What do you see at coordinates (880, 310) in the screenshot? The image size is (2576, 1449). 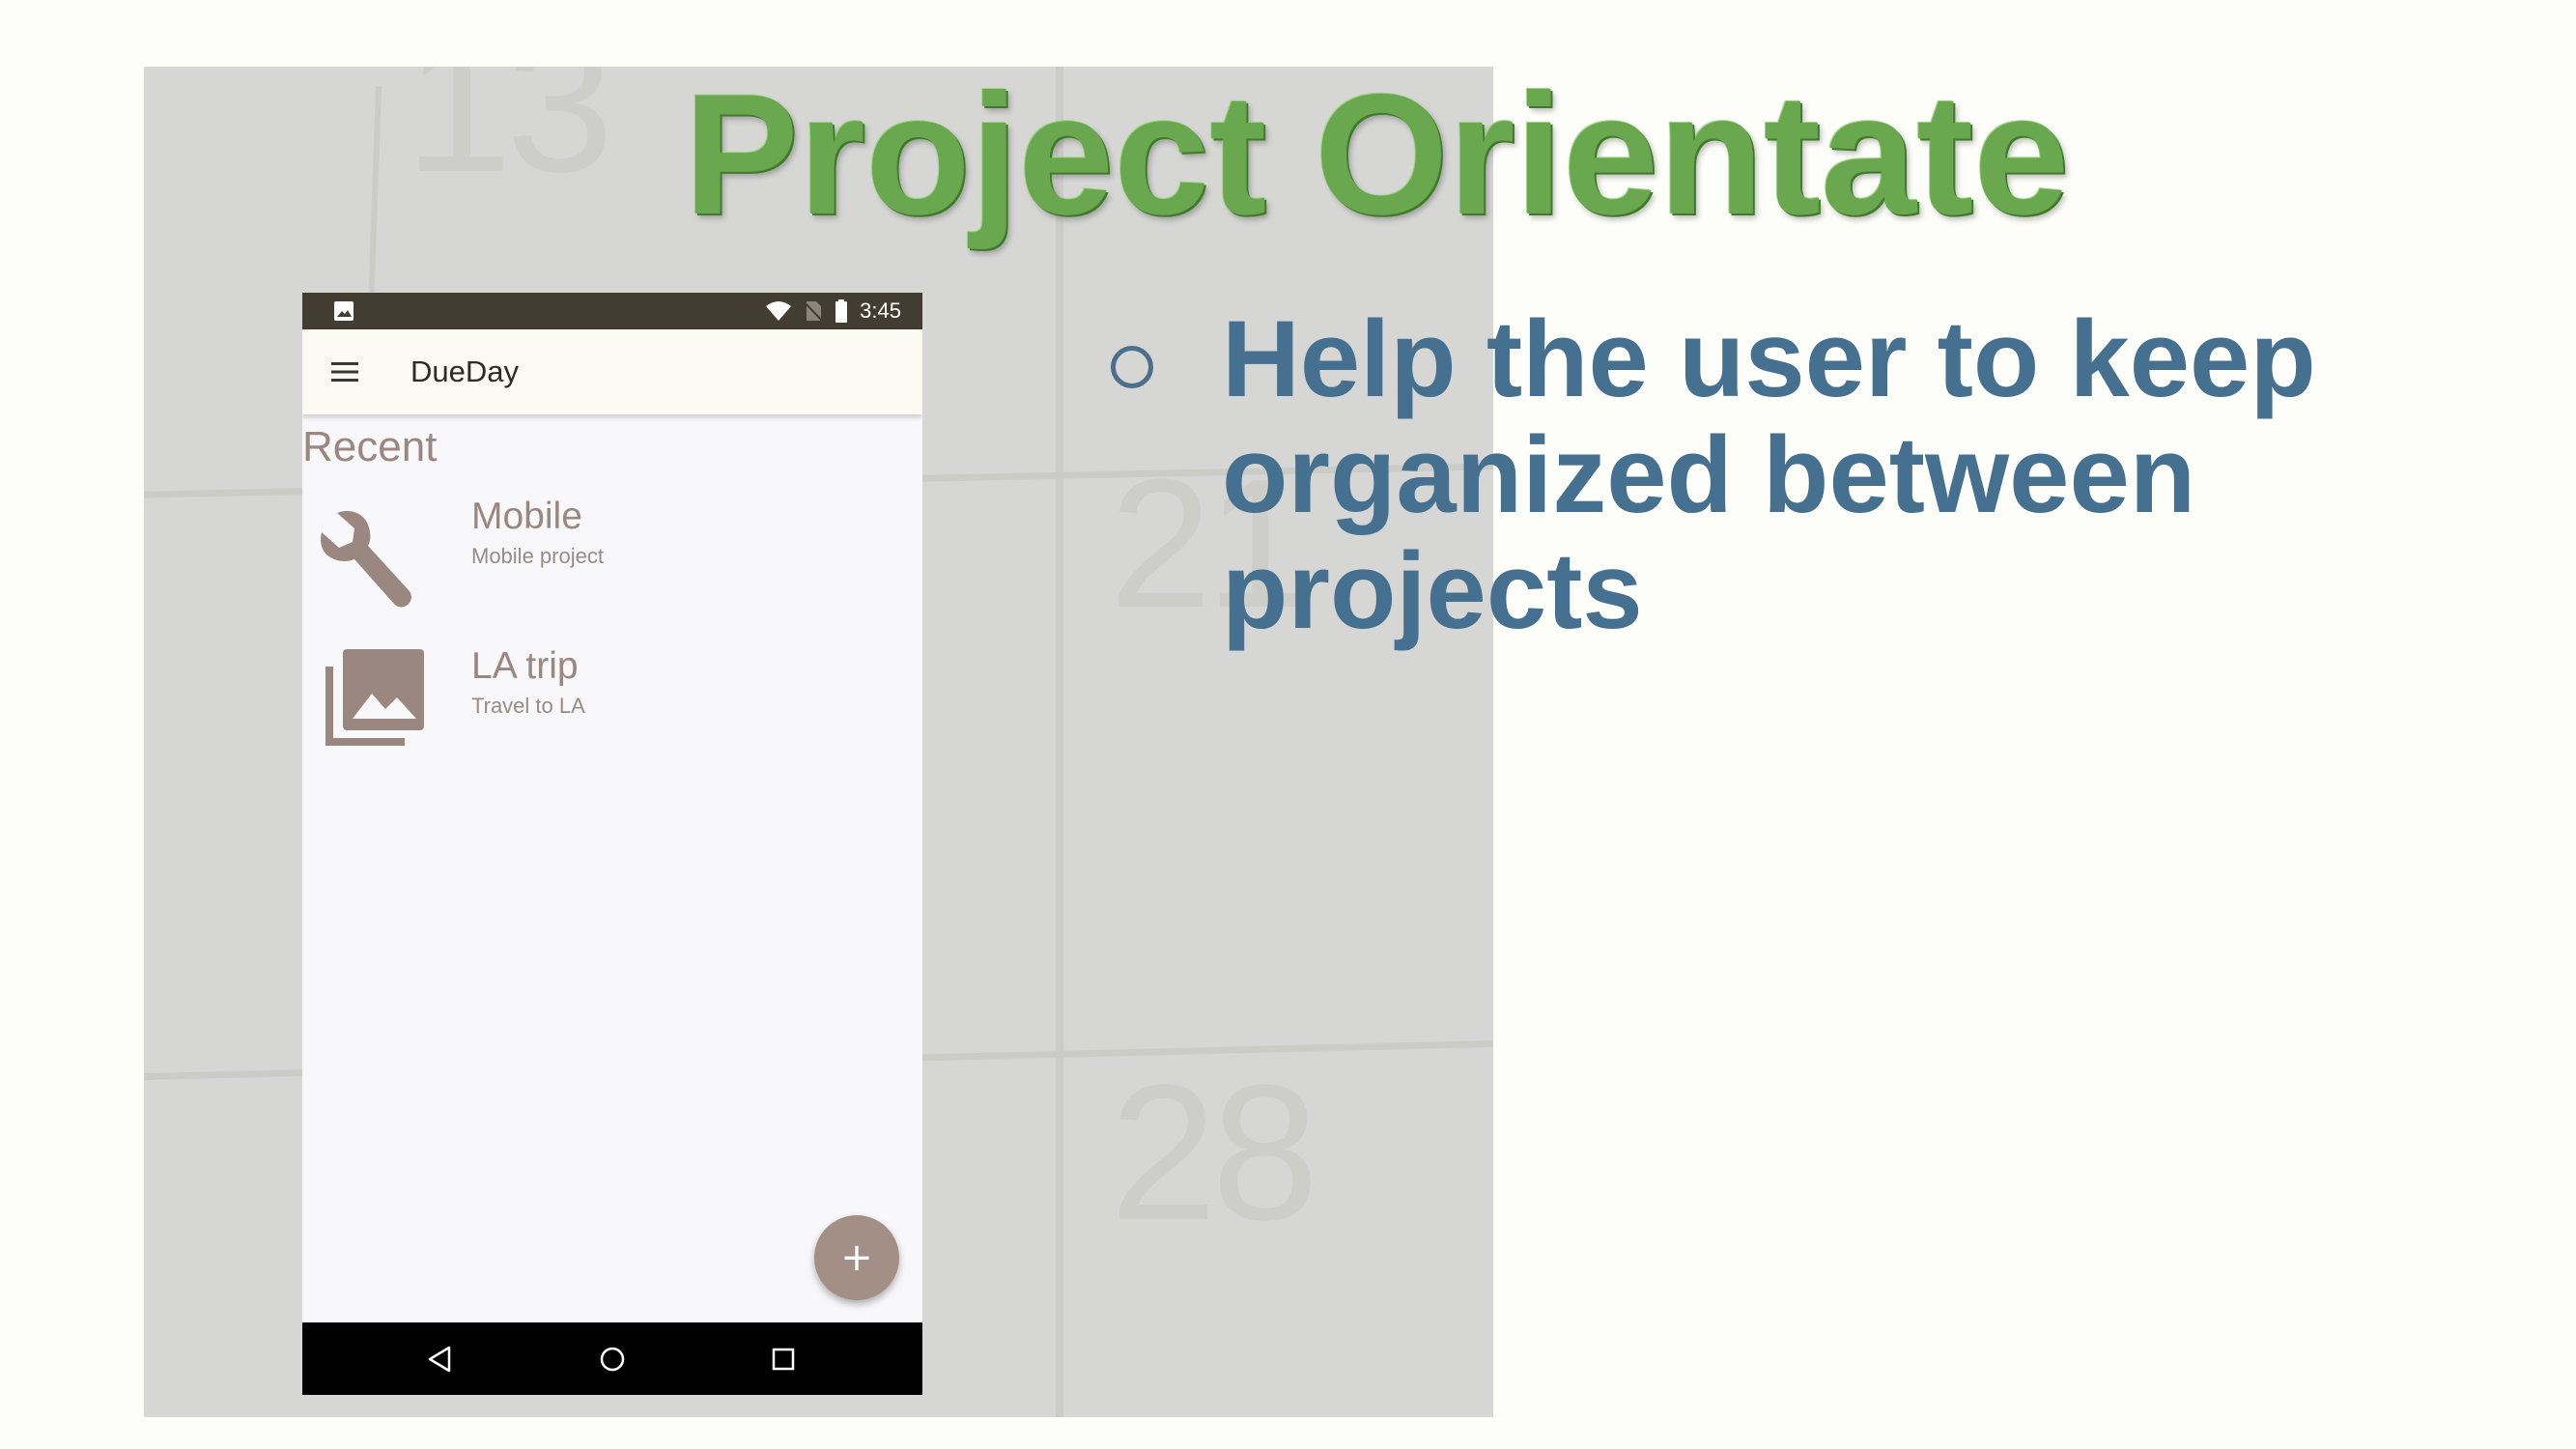 I see `status-time: 3:45` at bounding box center [880, 310].